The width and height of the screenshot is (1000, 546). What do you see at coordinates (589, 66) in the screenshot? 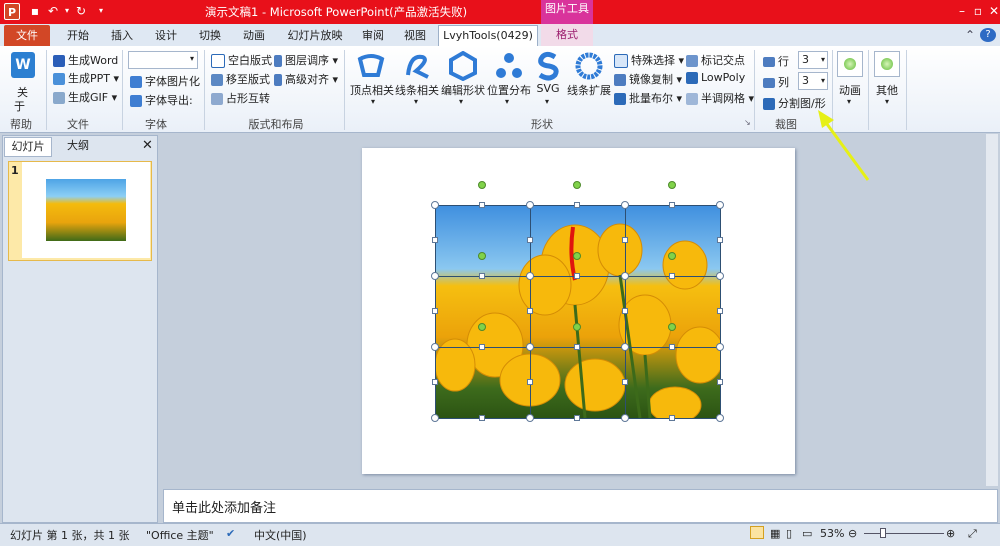
I see `line-extend-icon` at bounding box center [589, 66].